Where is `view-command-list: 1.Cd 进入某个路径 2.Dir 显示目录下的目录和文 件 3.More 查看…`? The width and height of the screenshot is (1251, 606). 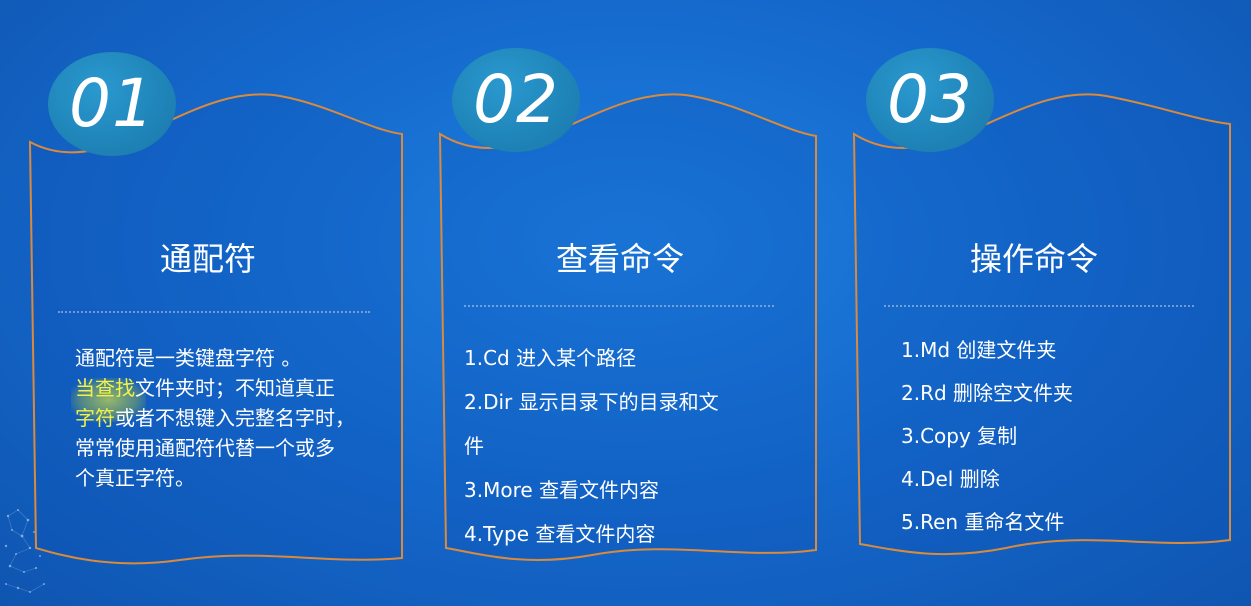 view-command-list: 1.Cd 进入某个路径 2.Dir 显示目录下的目录和文 件 3.More 查看… is located at coordinates (591, 452).